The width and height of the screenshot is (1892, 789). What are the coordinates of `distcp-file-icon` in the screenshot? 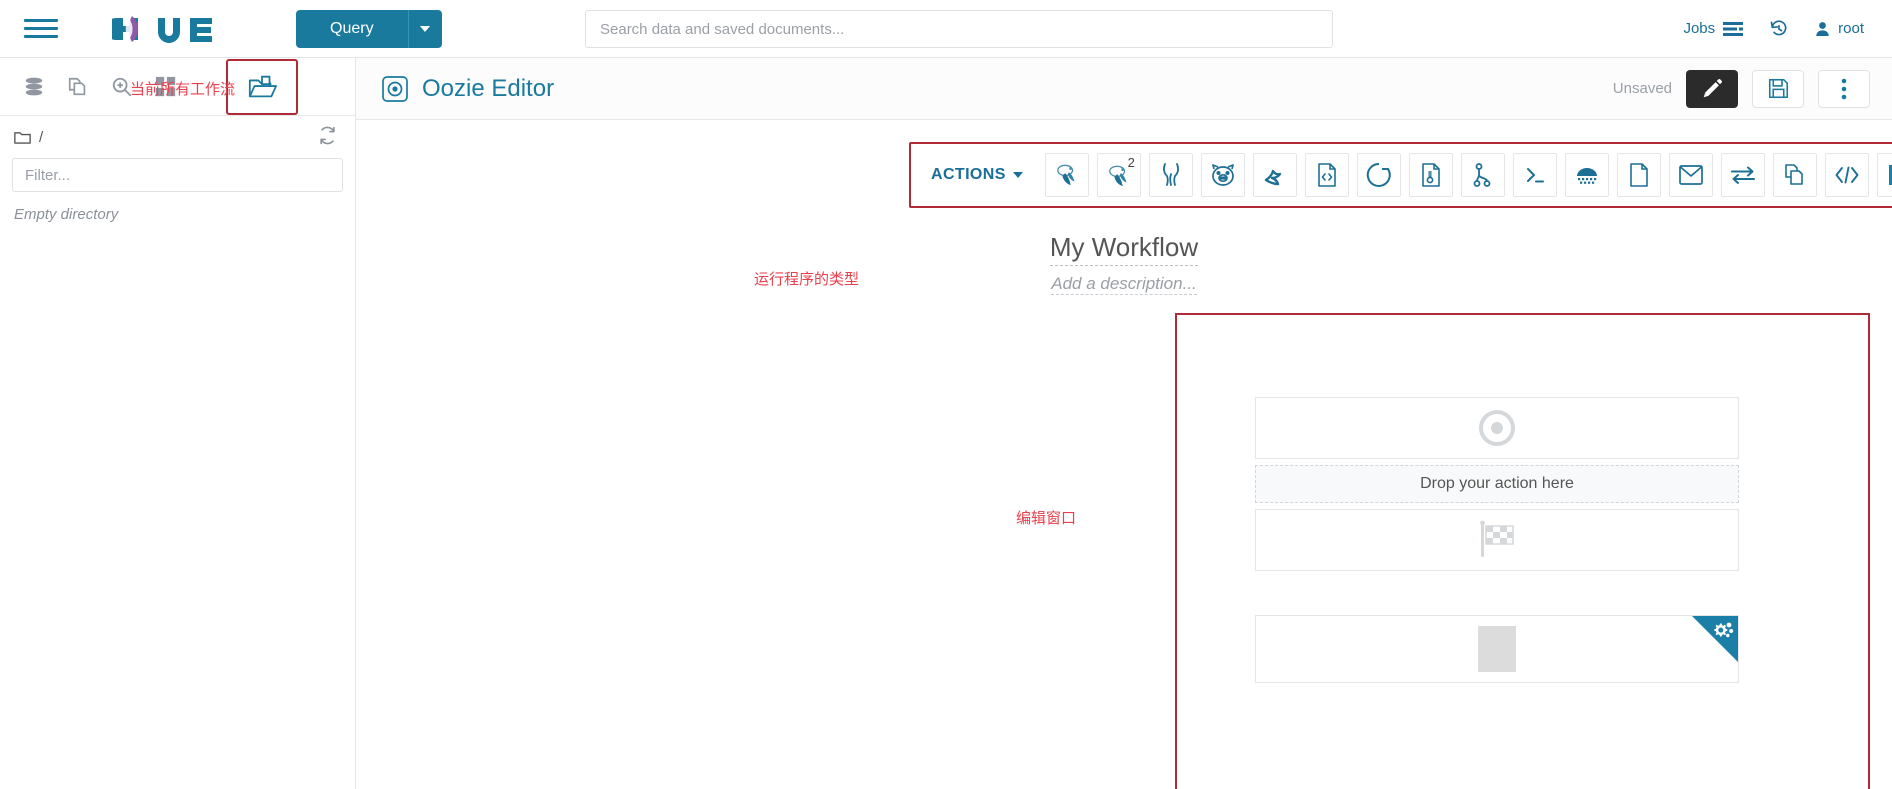 It's located at (1431, 175).